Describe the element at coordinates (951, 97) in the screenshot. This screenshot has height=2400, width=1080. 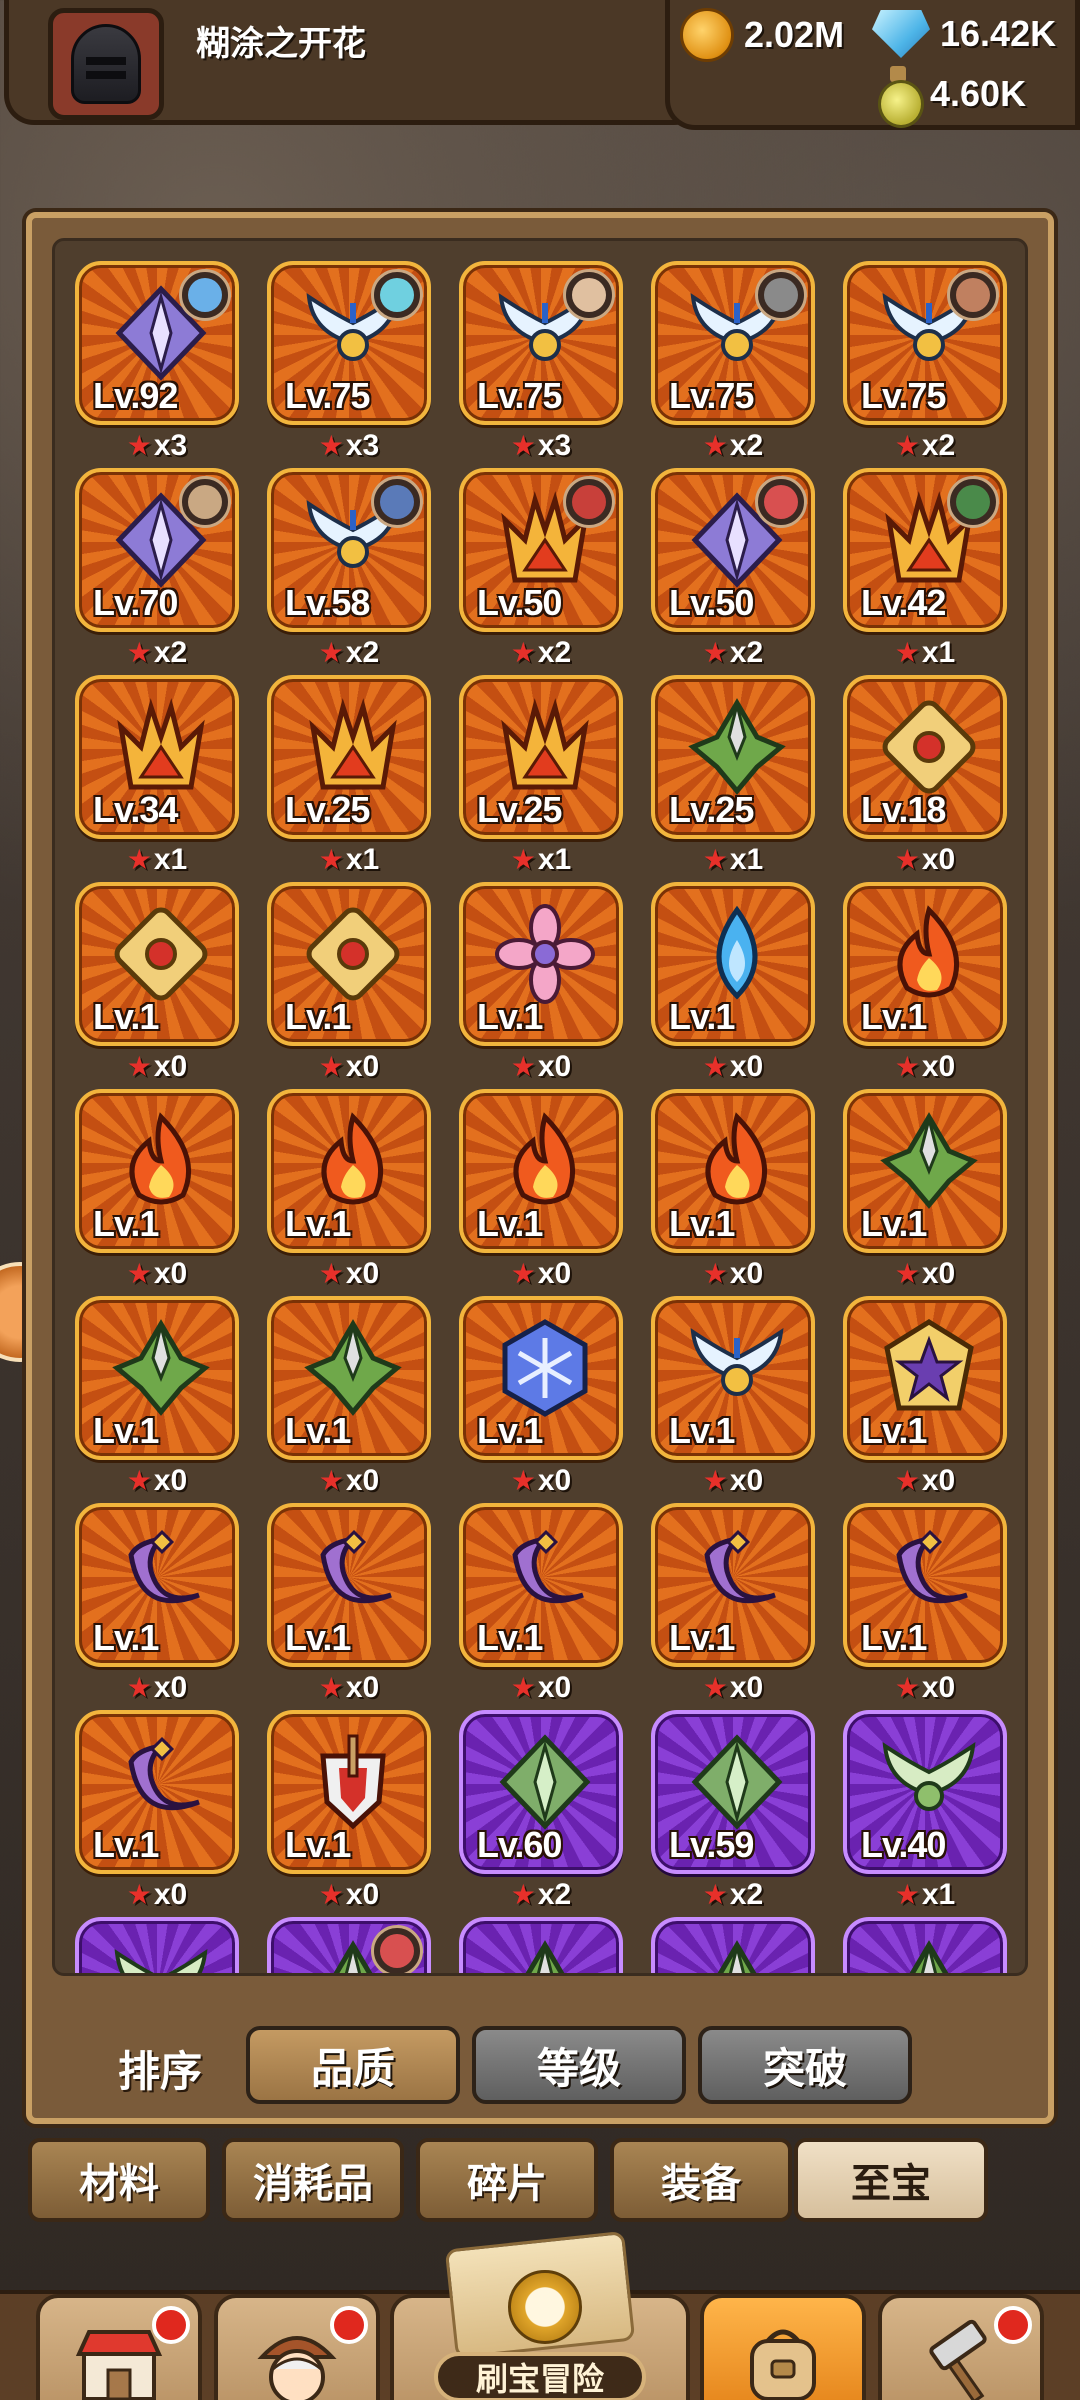
I see `potion-currency: 4.60K` at that location.